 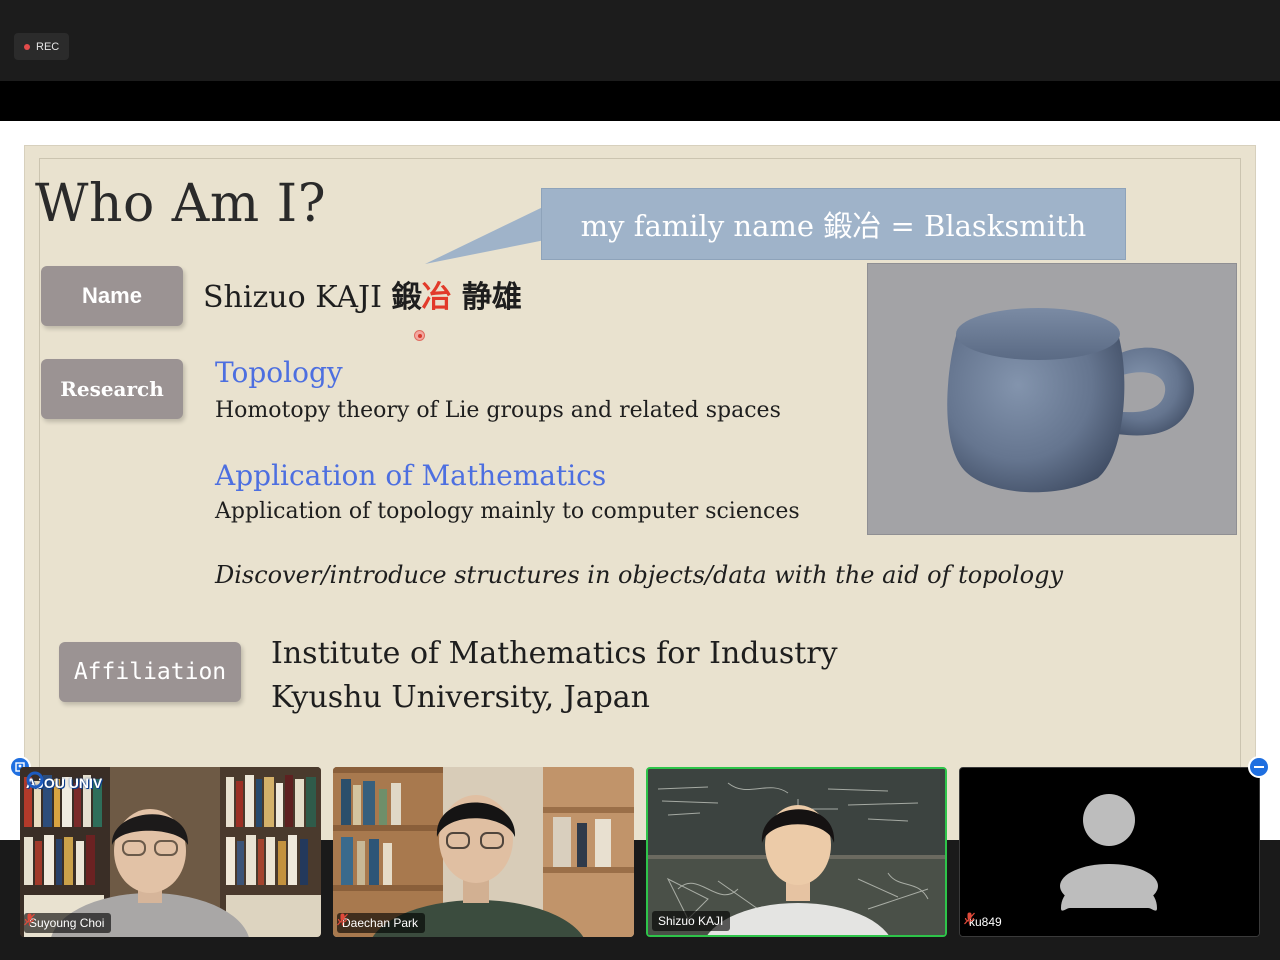 What do you see at coordinates (419, 335) in the screenshot?
I see `laser-pointer-icon` at bounding box center [419, 335].